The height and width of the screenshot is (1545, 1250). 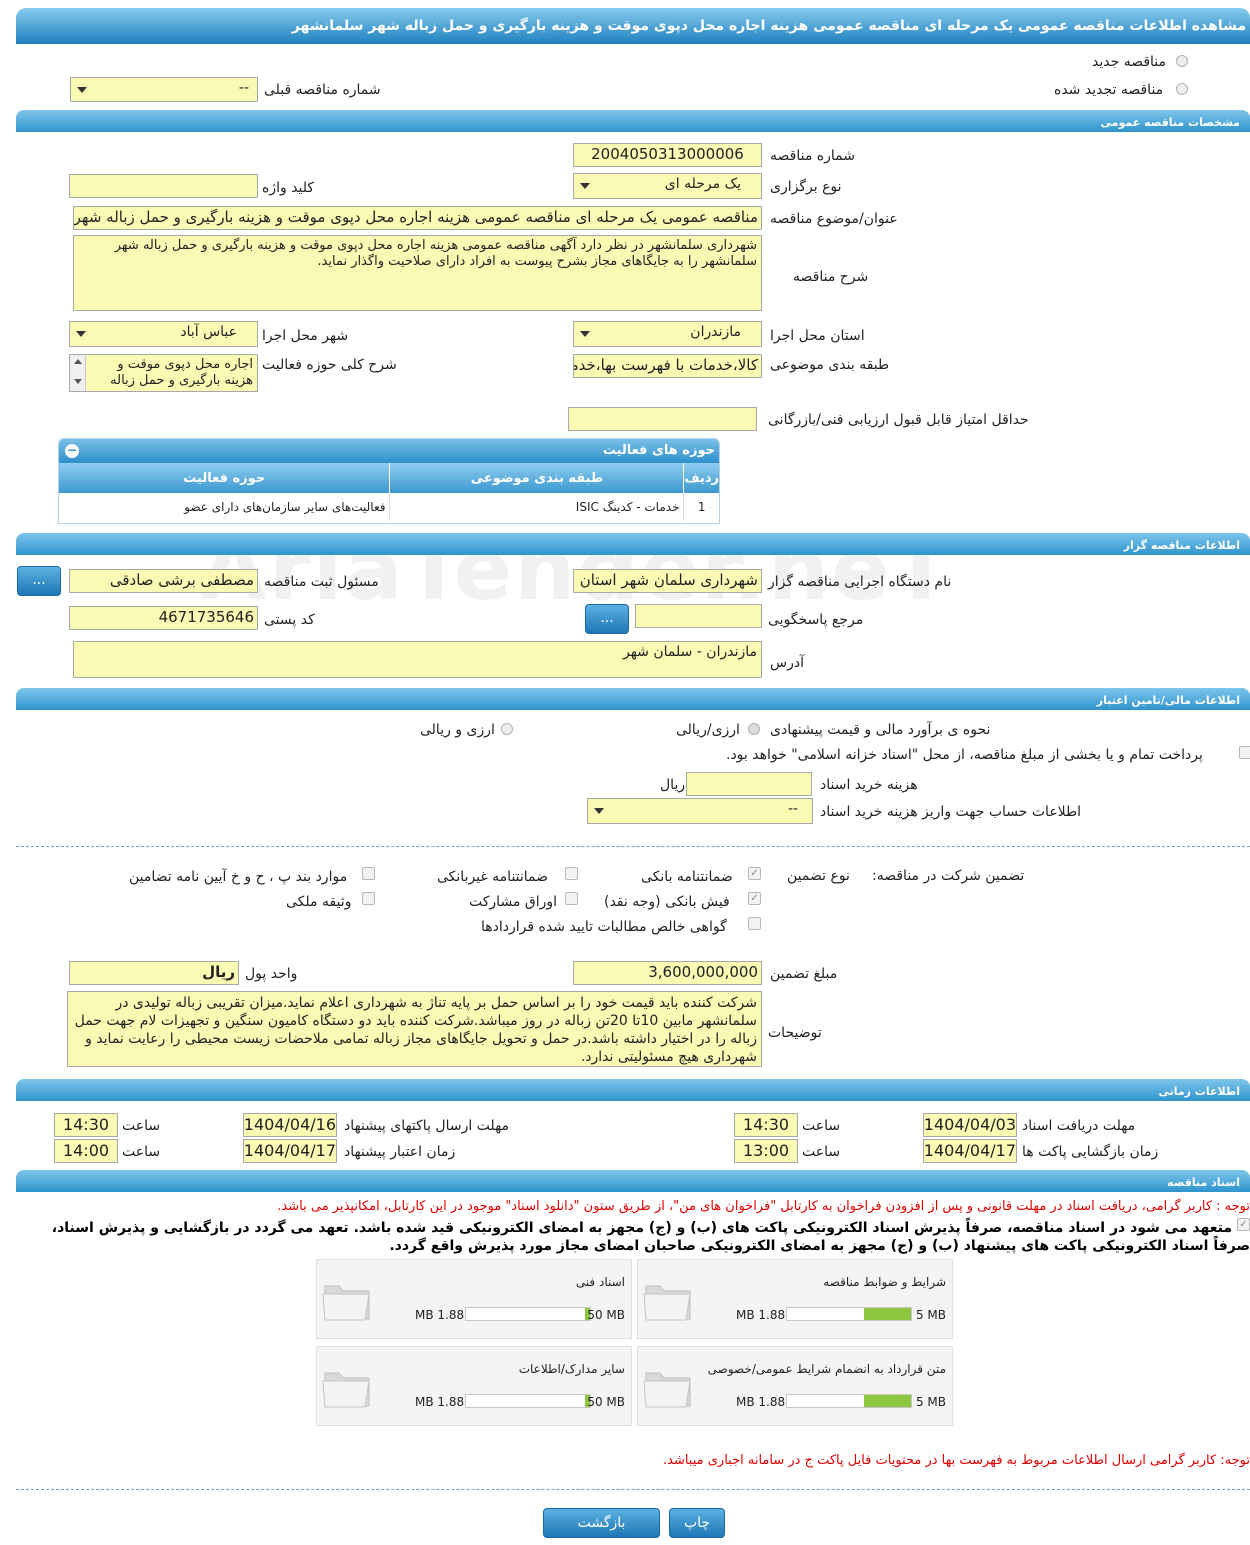 What do you see at coordinates (154, 973) in the screenshot?
I see `currency-field: ریال` at bounding box center [154, 973].